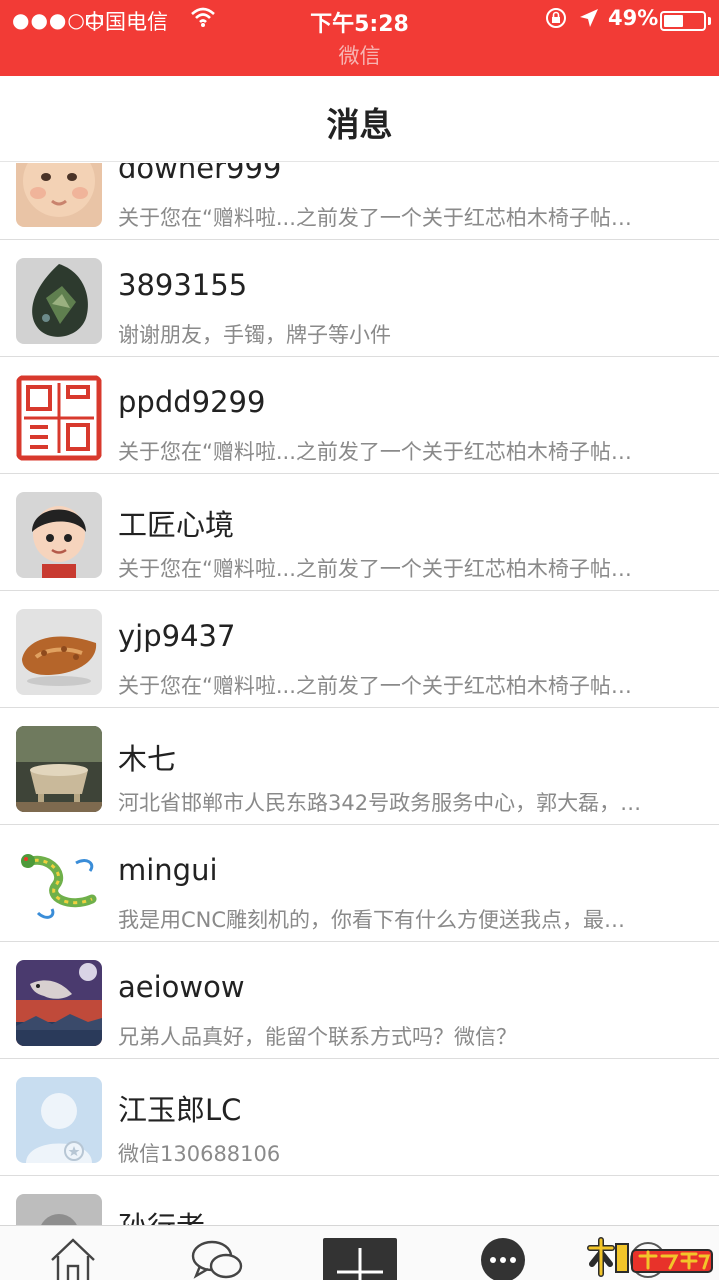  What do you see at coordinates (589, 18) in the screenshot?
I see `location-arrow-icon` at bounding box center [589, 18].